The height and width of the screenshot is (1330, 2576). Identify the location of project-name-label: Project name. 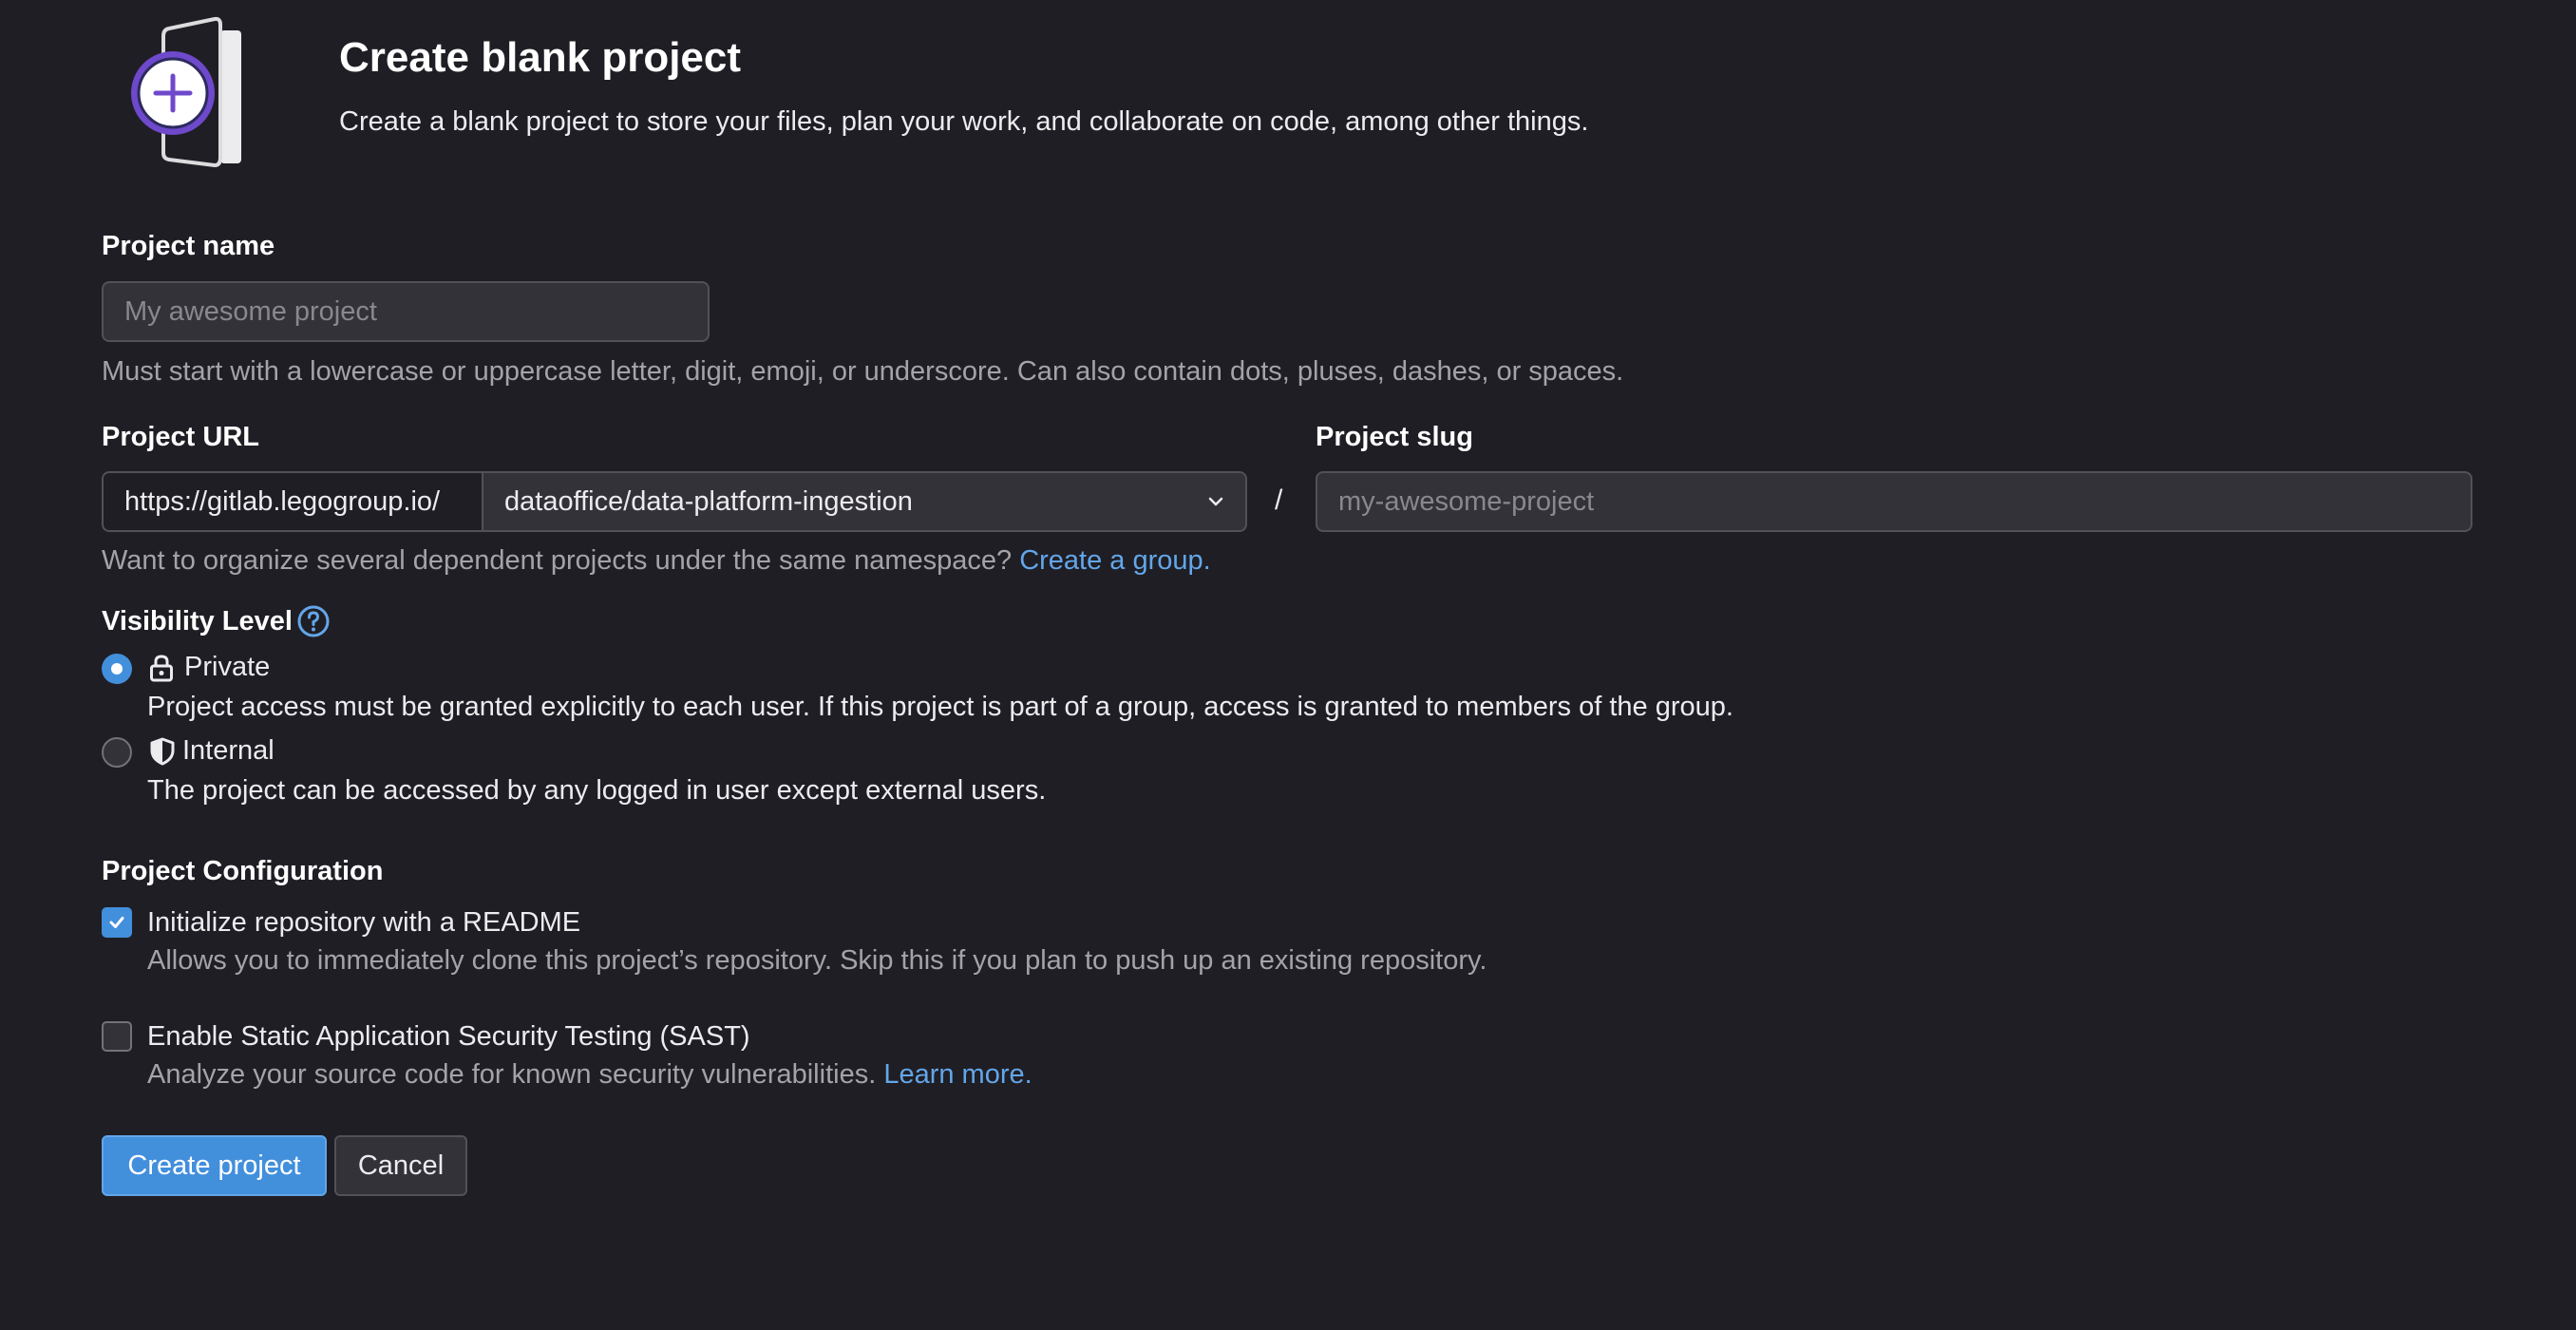
(188, 246).